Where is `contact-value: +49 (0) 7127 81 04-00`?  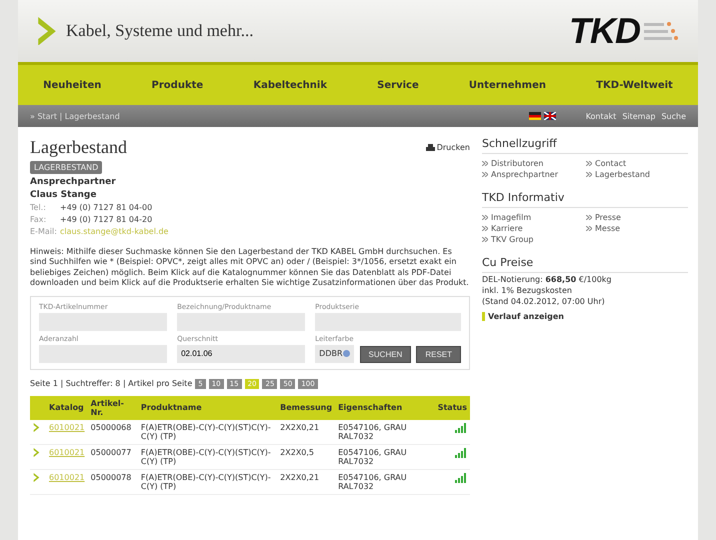
contact-value: +49 (0) 7127 81 04-00 is located at coordinates (106, 207).